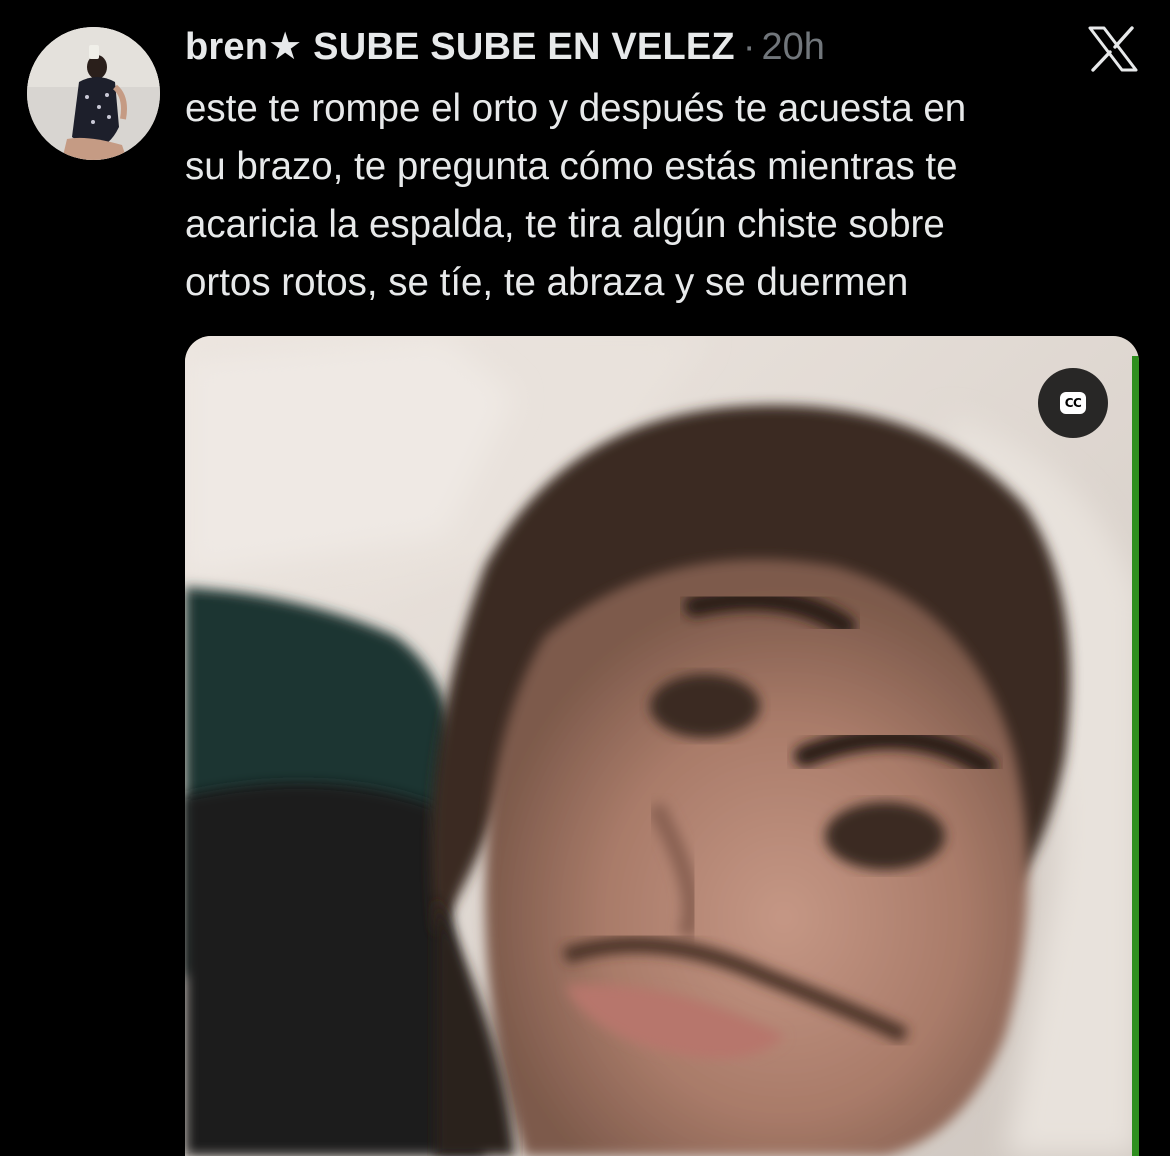 The height and width of the screenshot is (1156, 1170). I want to click on avatar, so click(93, 93).